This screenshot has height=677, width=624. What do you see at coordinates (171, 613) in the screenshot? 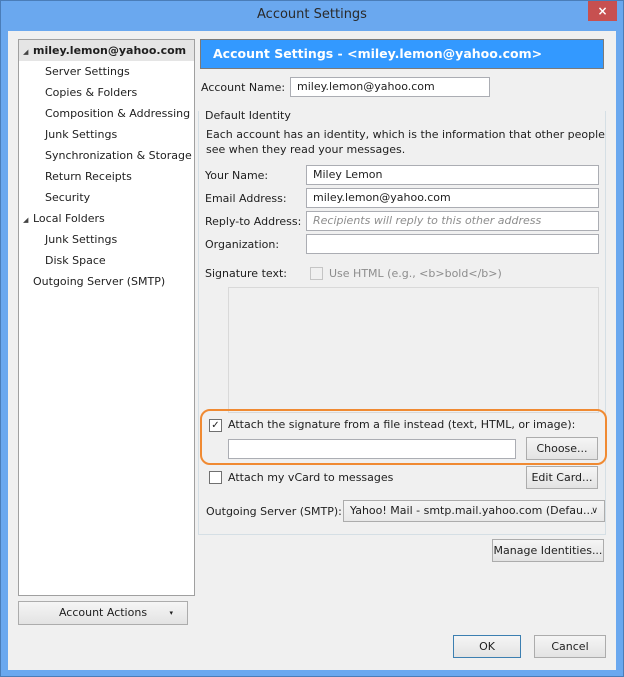
I see `dropdown-arrow-icon: ▾` at bounding box center [171, 613].